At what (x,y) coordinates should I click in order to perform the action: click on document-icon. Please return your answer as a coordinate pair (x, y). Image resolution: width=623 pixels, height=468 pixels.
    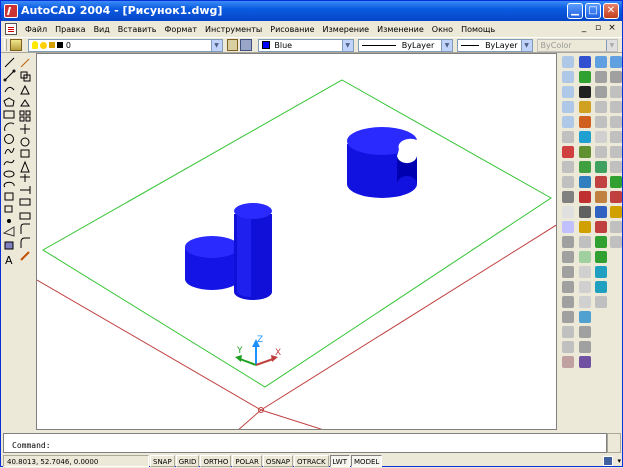
    Looking at the image, I should click on (11, 29).